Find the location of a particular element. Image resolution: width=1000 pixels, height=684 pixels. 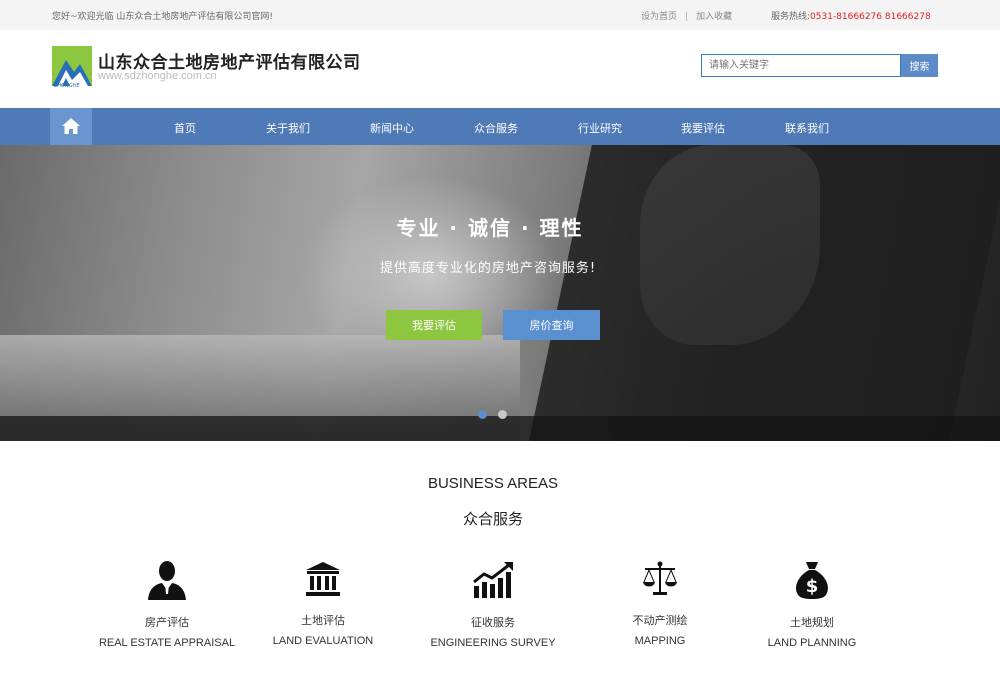

service-label-en: REAL ESTATE APPRAISAL is located at coordinates (167, 643).